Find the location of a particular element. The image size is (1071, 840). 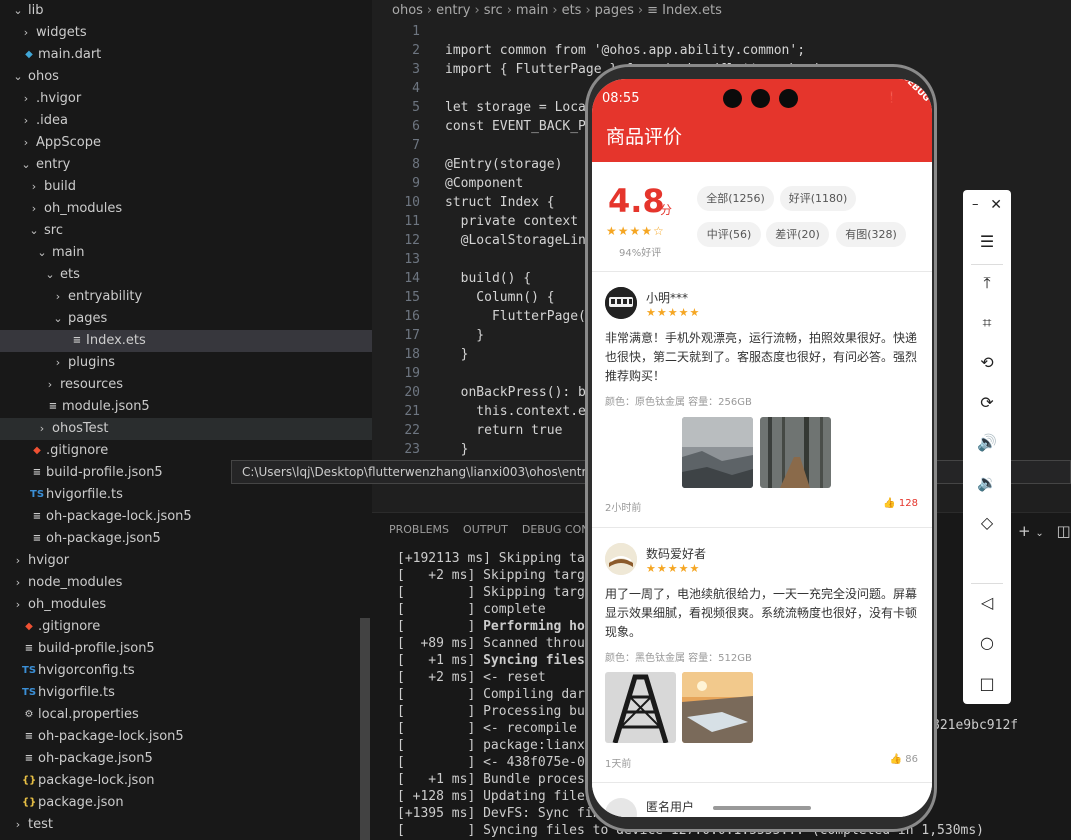

explorer-item: ⌄ entry is located at coordinates (186, 165).